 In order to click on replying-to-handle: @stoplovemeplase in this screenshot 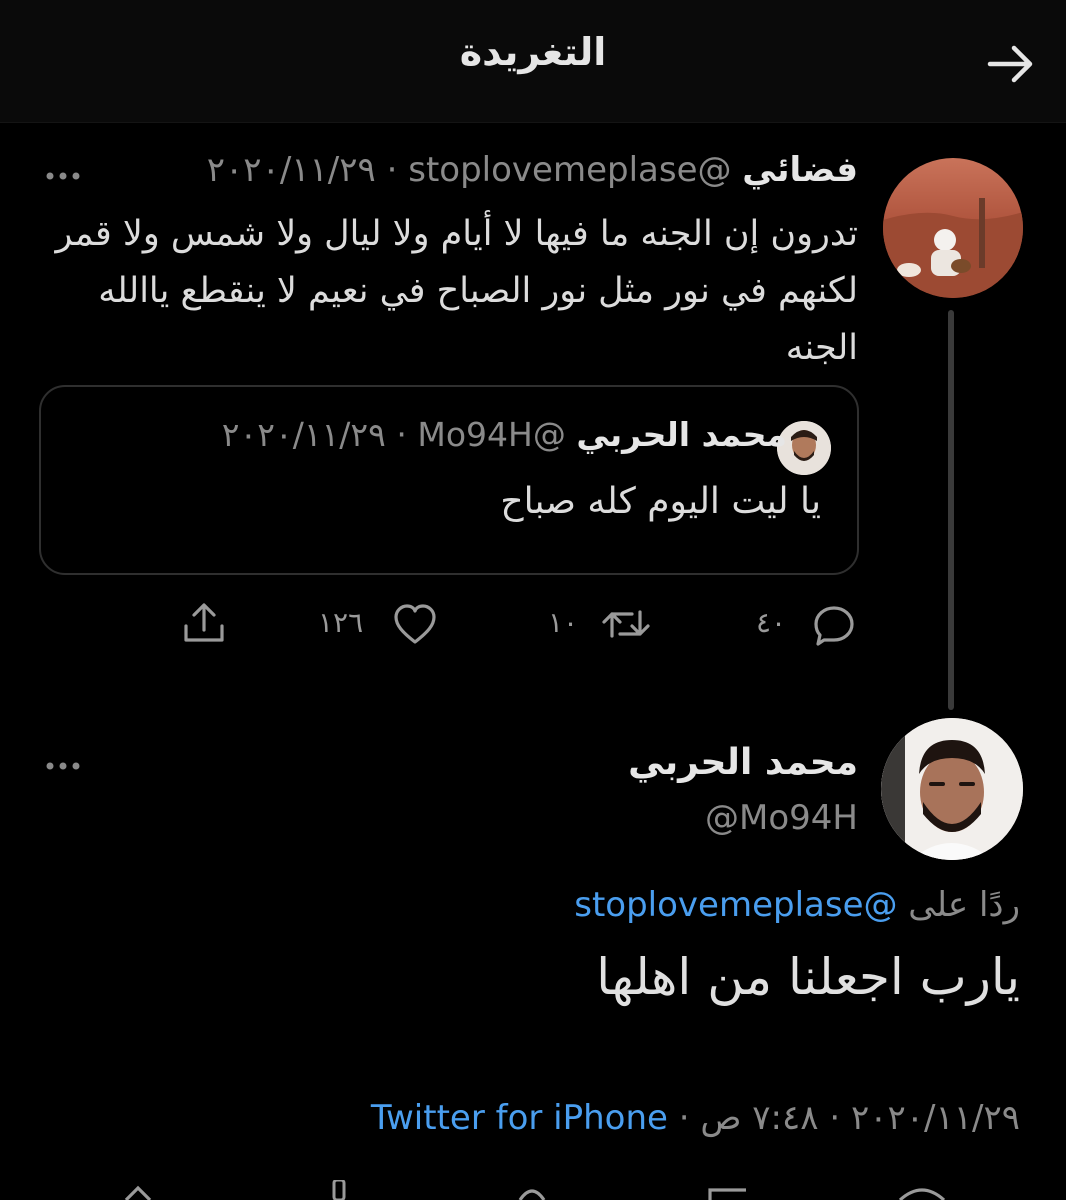, I will do `click(735, 905)`.